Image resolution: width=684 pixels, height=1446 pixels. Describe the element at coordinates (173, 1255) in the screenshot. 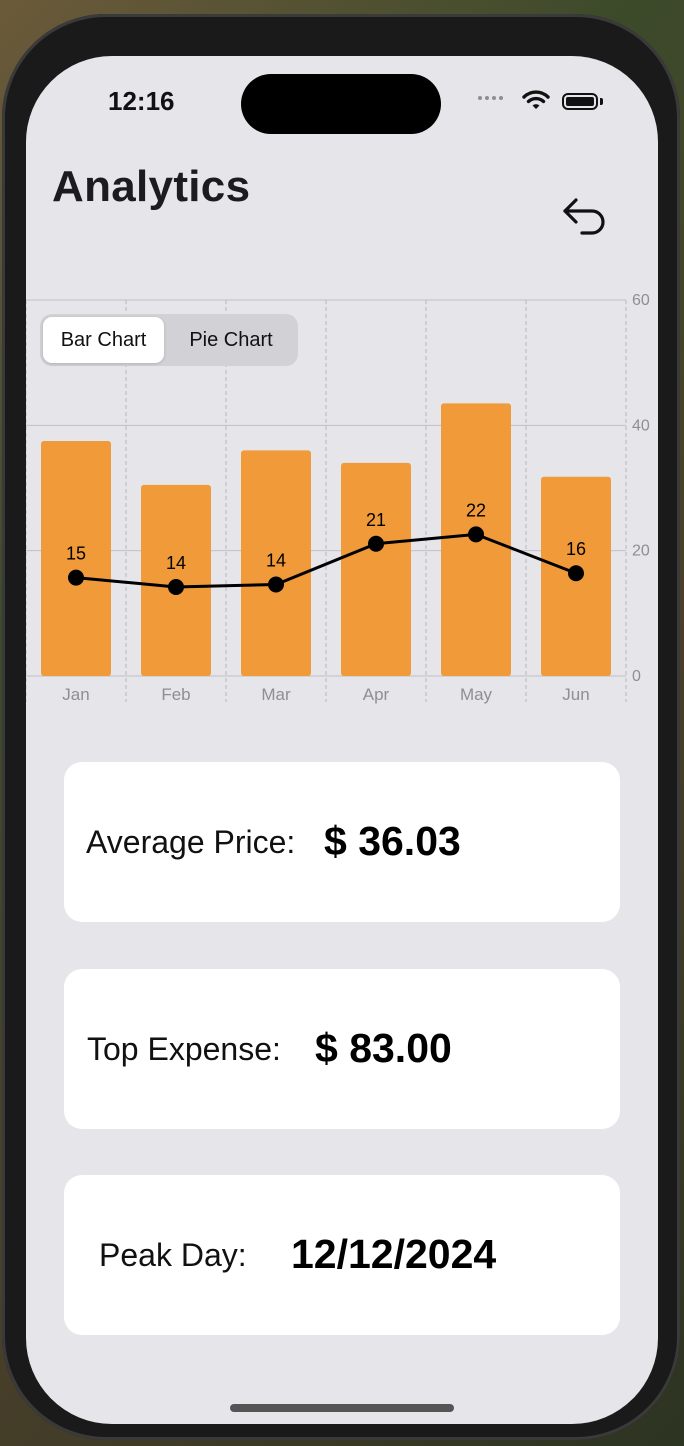

I see `peak-day-label: Peak Day:` at that location.